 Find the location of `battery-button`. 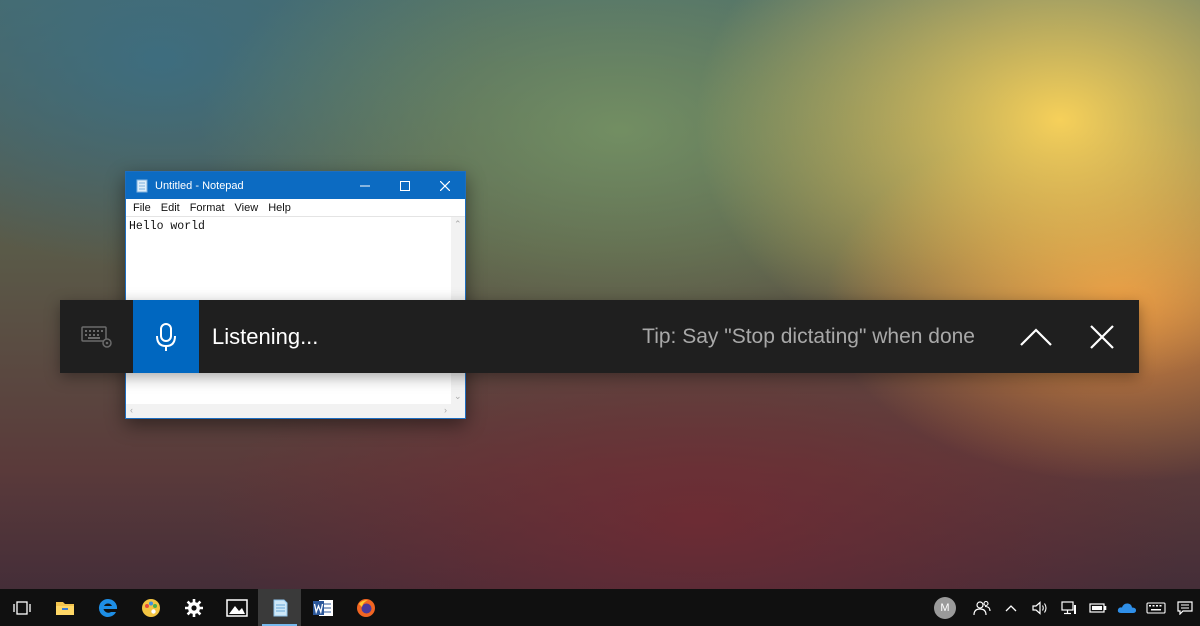

battery-button is located at coordinates (1097, 607).